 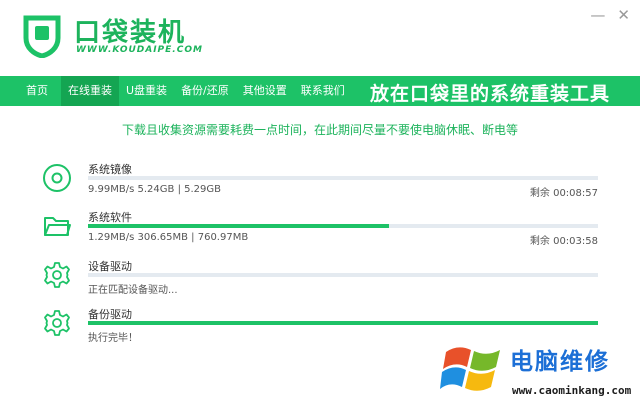 What do you see at coordinates (110, 314) in the screenshot?
I see `task-title: 备份驱动` at bounding box center [110, 314].